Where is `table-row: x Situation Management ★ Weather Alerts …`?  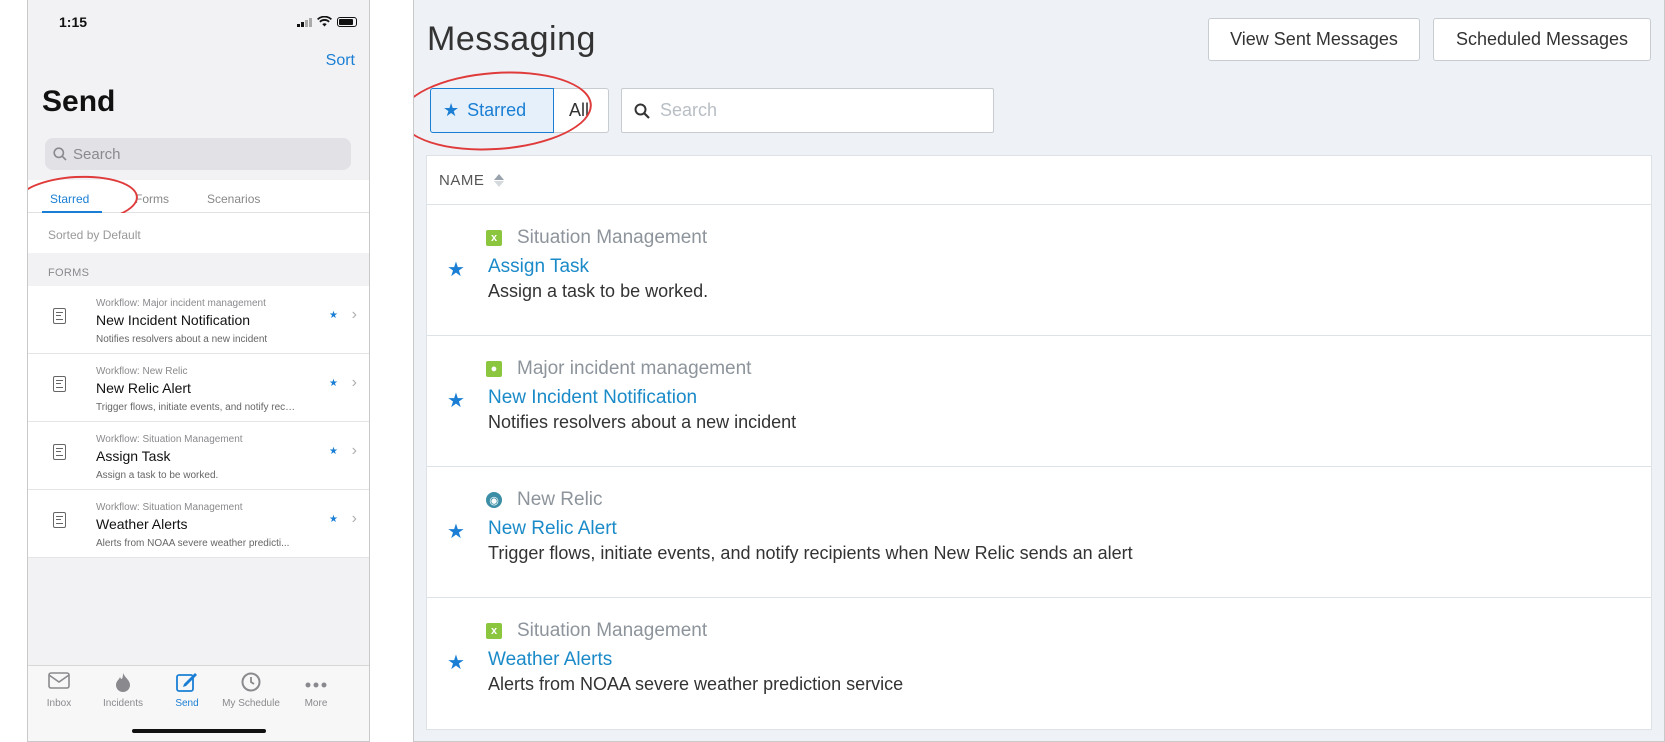 table-row: x Situation Management ★ Weather Alerts … is located at coordinates (1039, 663).